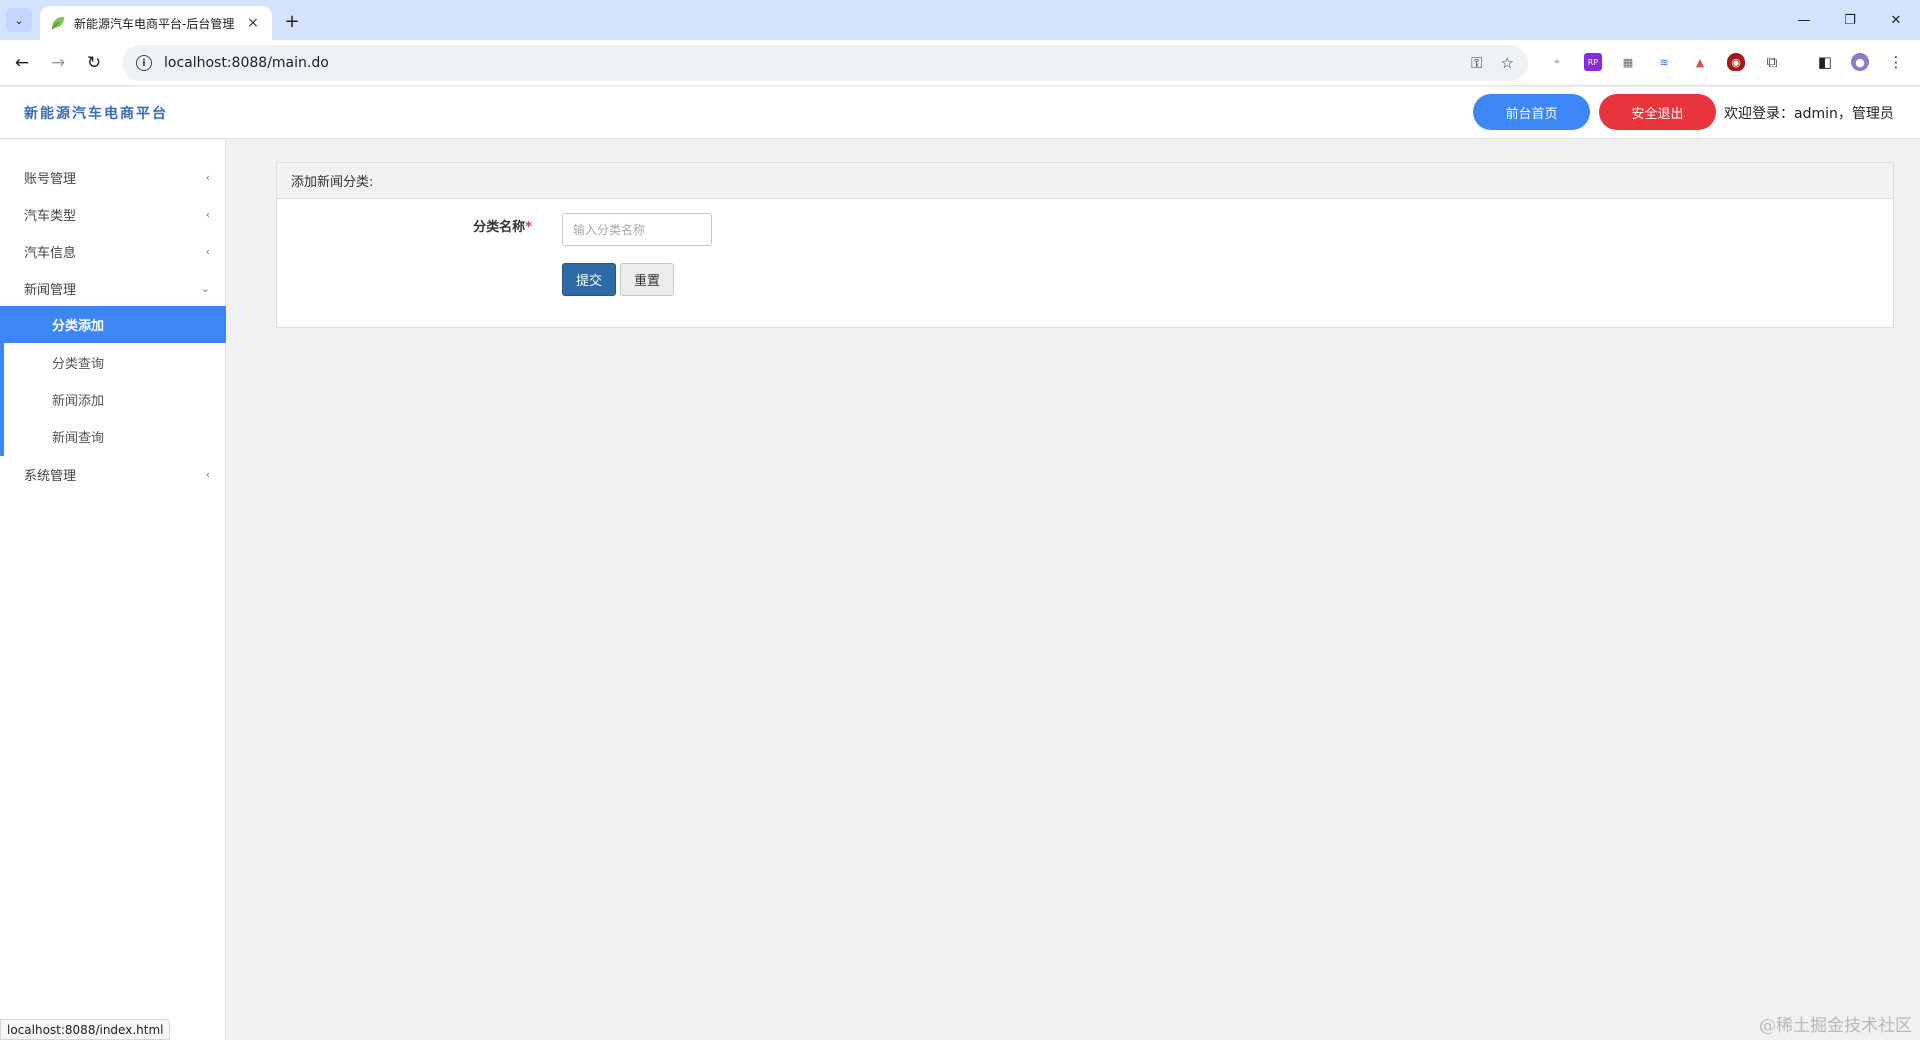  What do you see at coordinates (647, 279) in the screenshot?
I see `reset-button: 重置` at bounding box center [647, 279].